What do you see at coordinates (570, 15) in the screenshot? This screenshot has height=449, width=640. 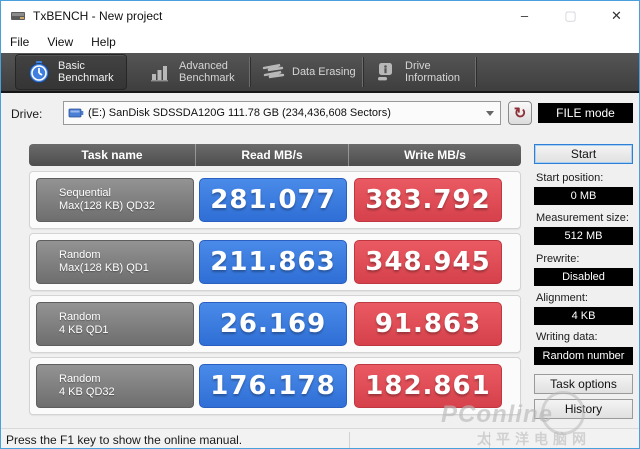 I see `maximize-button: ▢` at bounding box center [570, 15].